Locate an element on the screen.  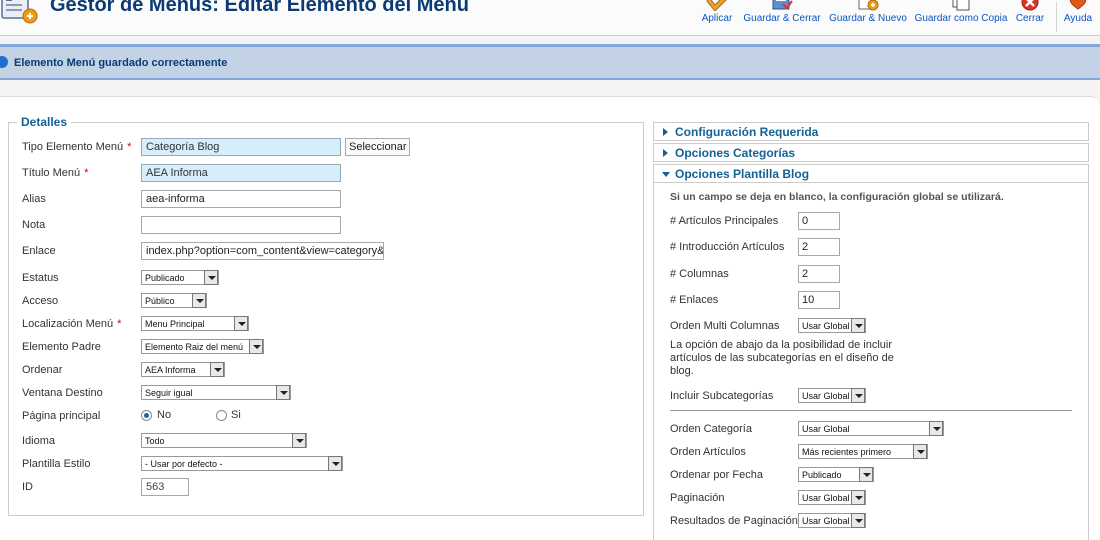
save-new-icon is located at coordinates (868, 5).